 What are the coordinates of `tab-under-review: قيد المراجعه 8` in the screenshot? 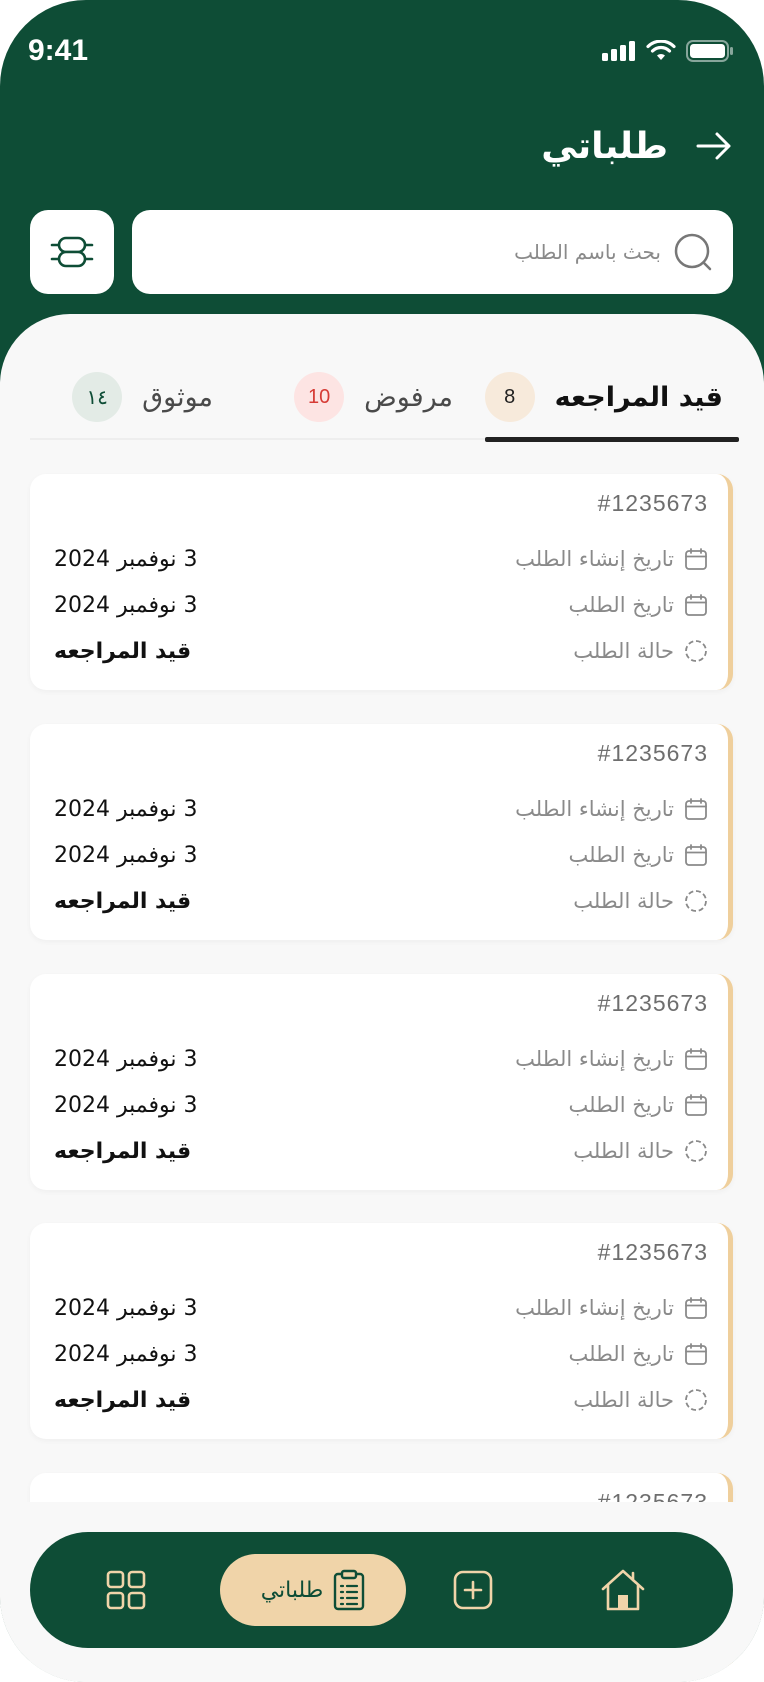 It's located at (612, 398).